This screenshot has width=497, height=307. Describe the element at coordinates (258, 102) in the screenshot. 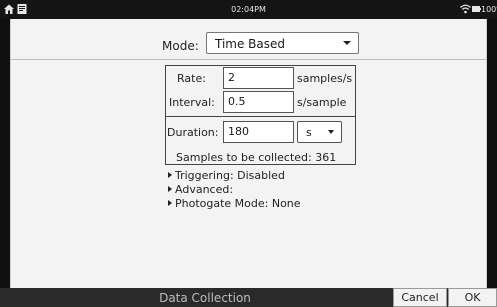

I see `interval-input: 0.5` at that location.